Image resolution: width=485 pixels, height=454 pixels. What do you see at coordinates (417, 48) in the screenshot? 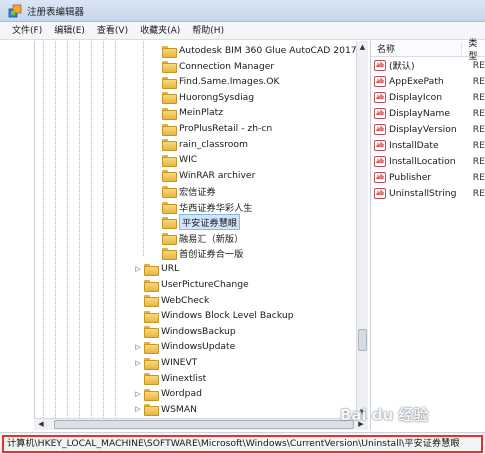
I see `column-header-name: 名称` at bounding box center [417, 48].